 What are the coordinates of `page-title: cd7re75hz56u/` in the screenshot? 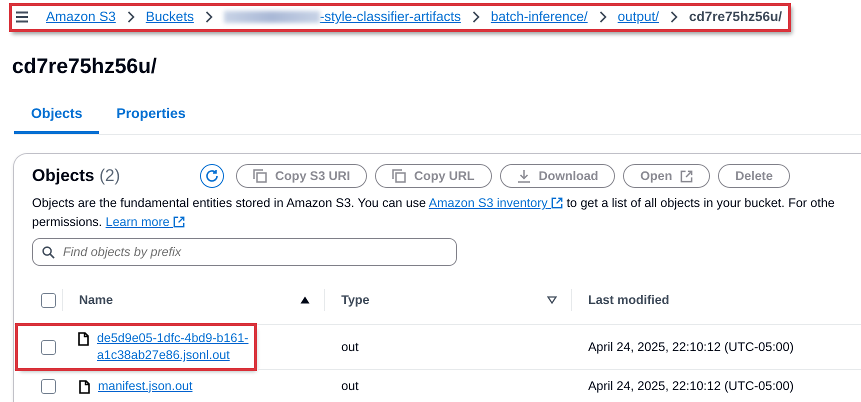 It's located at (85, 67).